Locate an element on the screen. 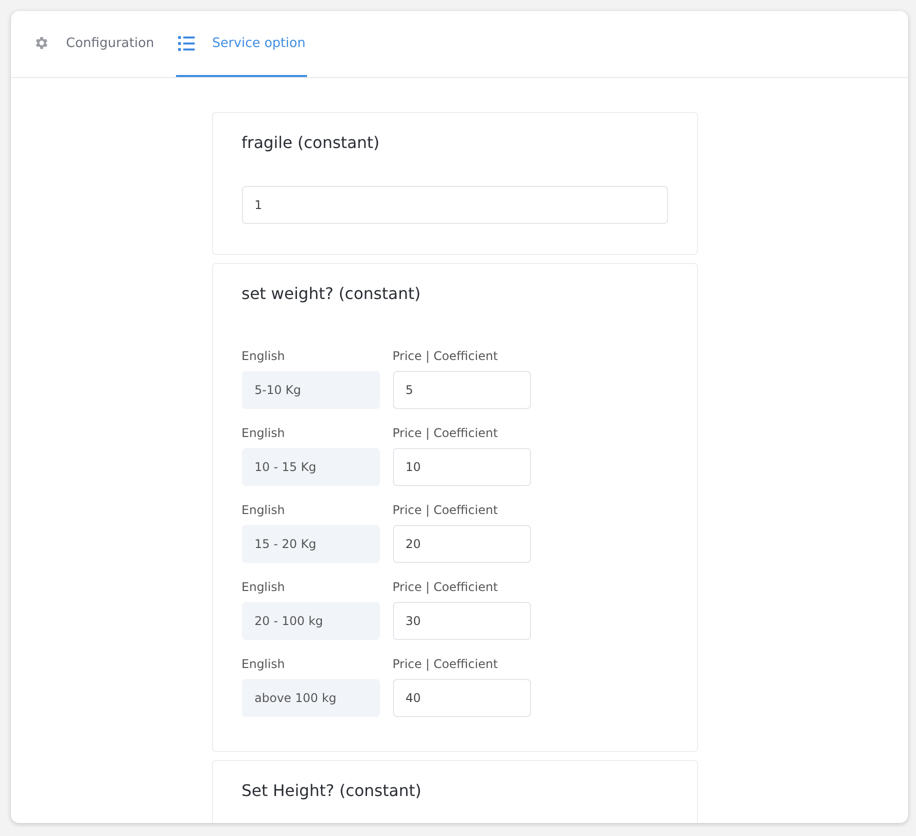  input-field: 30 is located at coordinates (461, 621).